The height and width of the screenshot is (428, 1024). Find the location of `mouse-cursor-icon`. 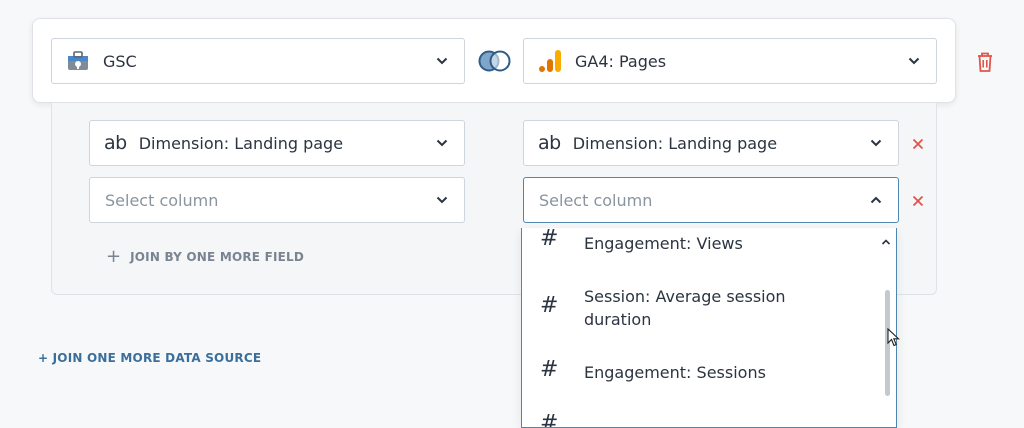

mouse-cursor-icon is located at coordinates (894, 337).